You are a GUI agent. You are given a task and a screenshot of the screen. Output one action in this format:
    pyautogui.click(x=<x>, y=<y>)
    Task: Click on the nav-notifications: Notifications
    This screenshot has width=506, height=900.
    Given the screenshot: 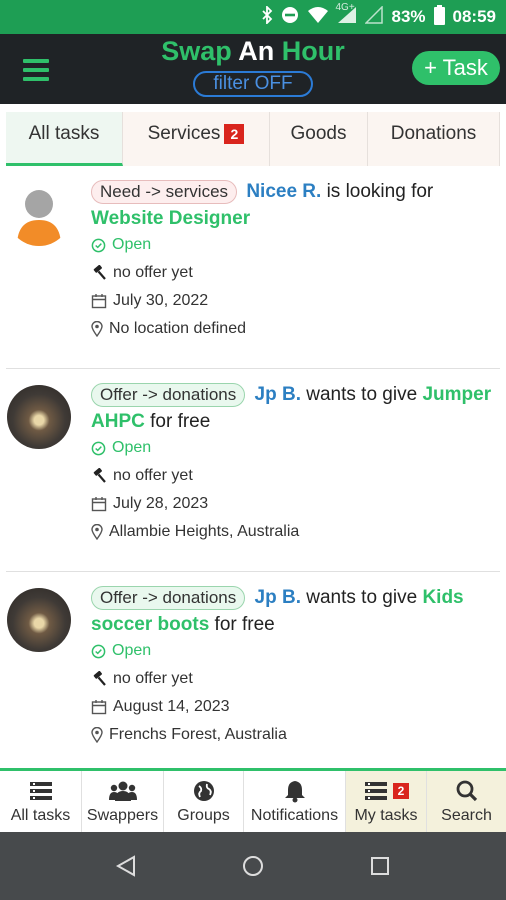 What is the action you would take?
    pyautogui.click(x=295, y=801)
    